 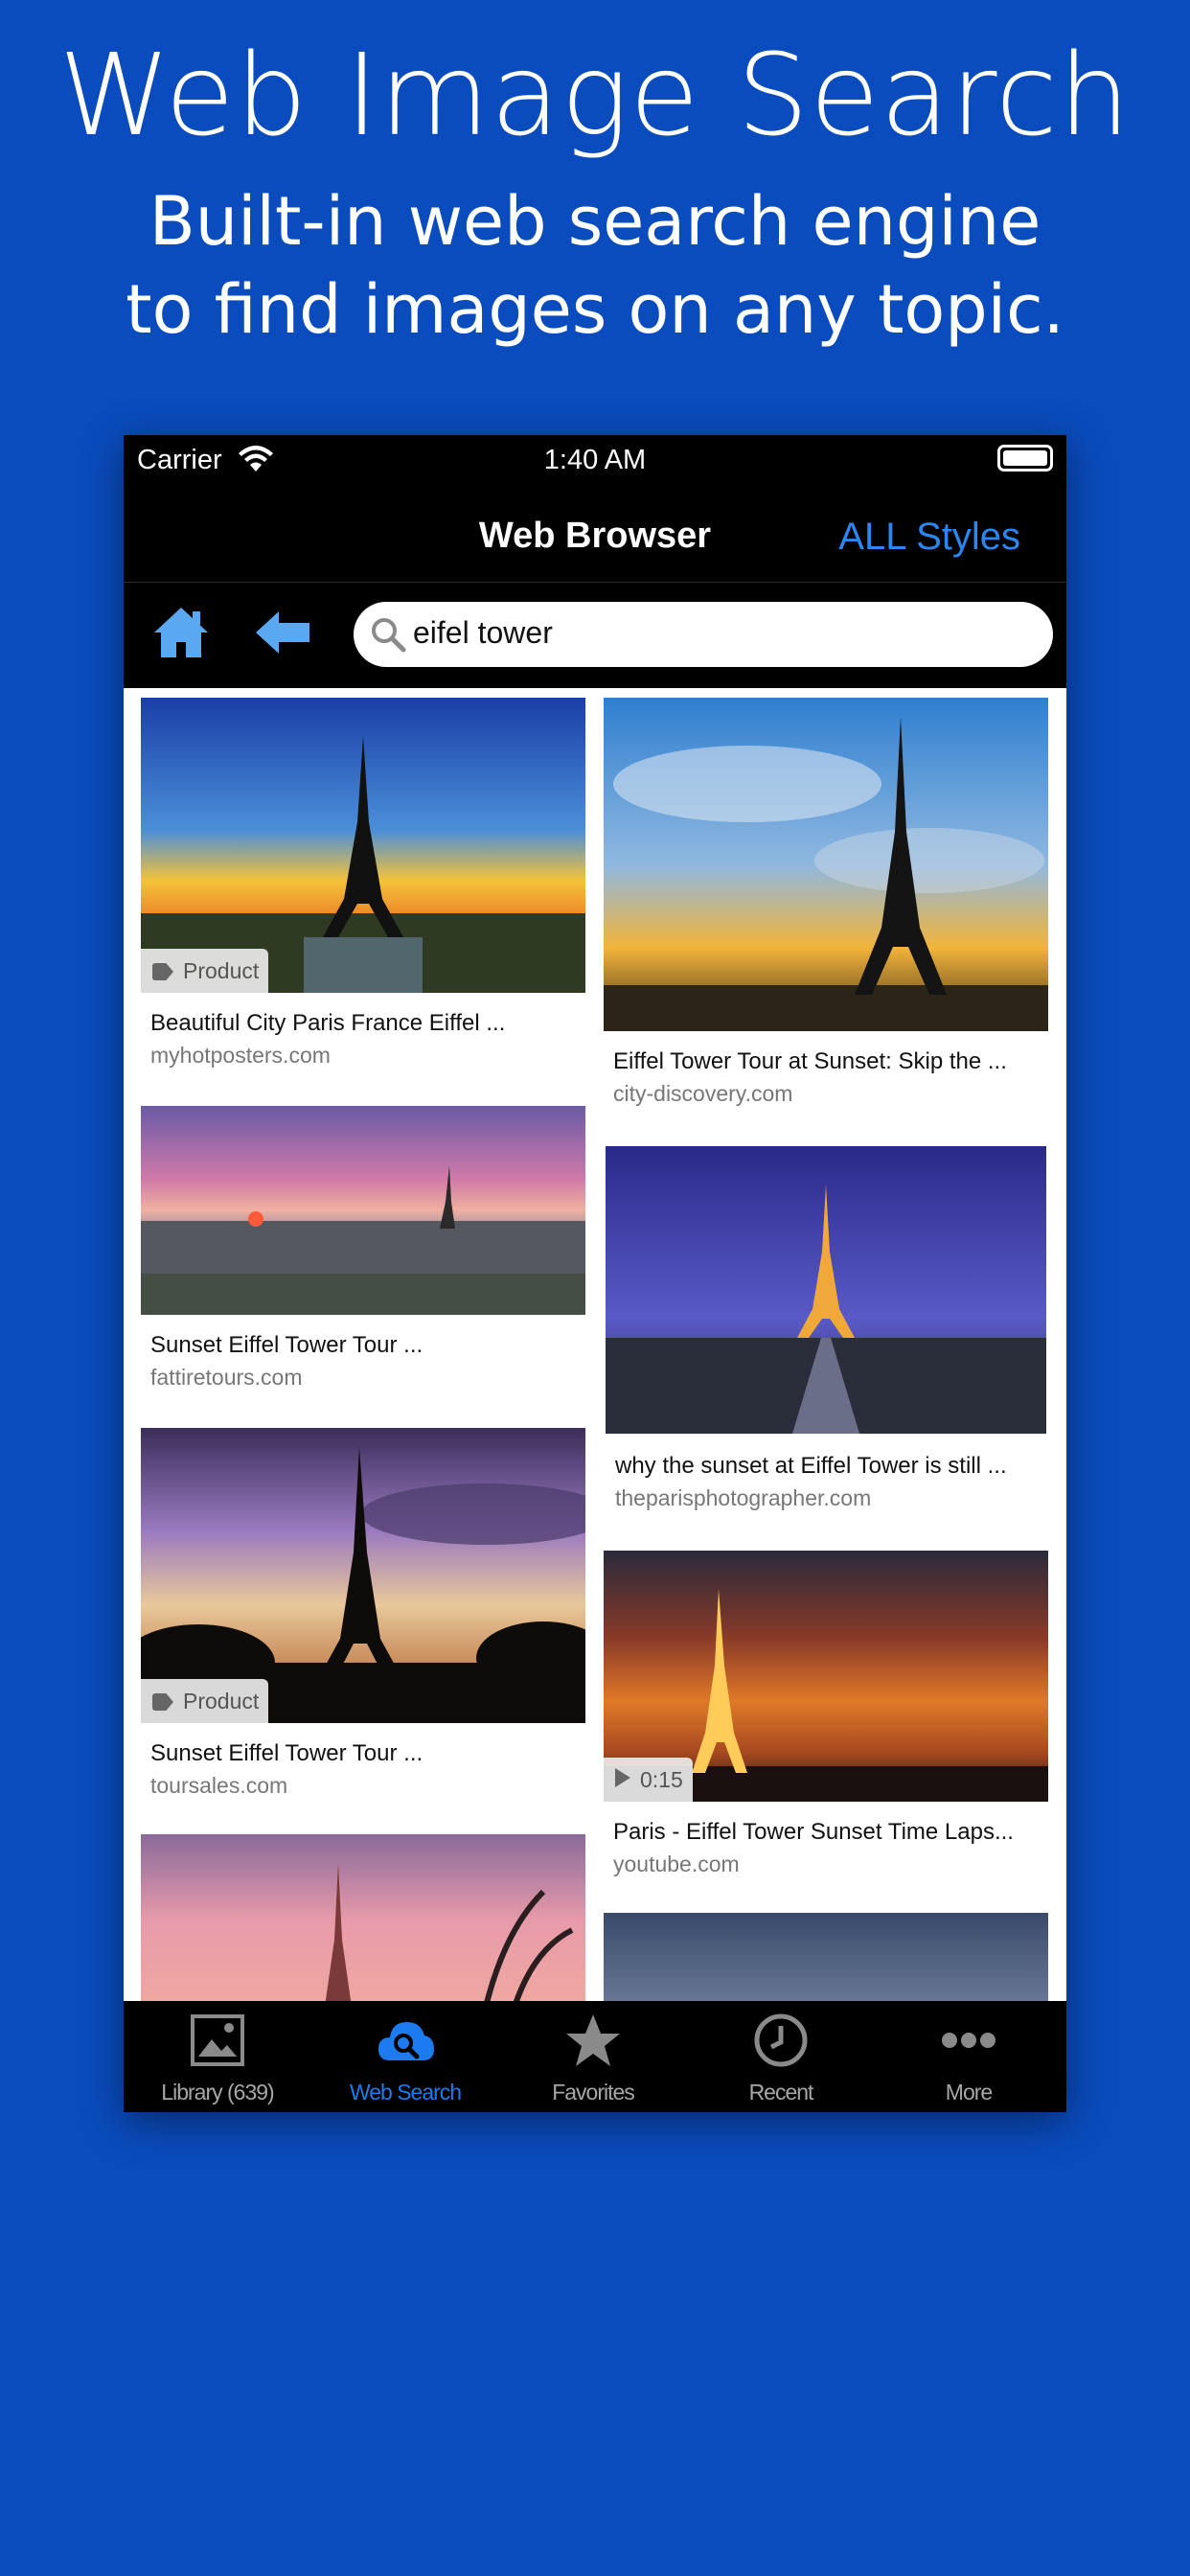 I want to click on tab-web-search: Web Search, so click(x=405, y=2056).